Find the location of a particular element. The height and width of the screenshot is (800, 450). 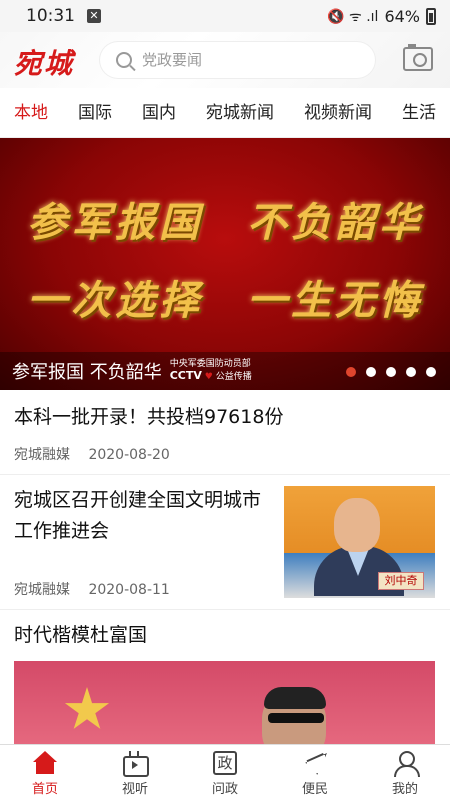

signal-icon: 🔇 ᯤ .ıl is located at coordinates (353, 16).